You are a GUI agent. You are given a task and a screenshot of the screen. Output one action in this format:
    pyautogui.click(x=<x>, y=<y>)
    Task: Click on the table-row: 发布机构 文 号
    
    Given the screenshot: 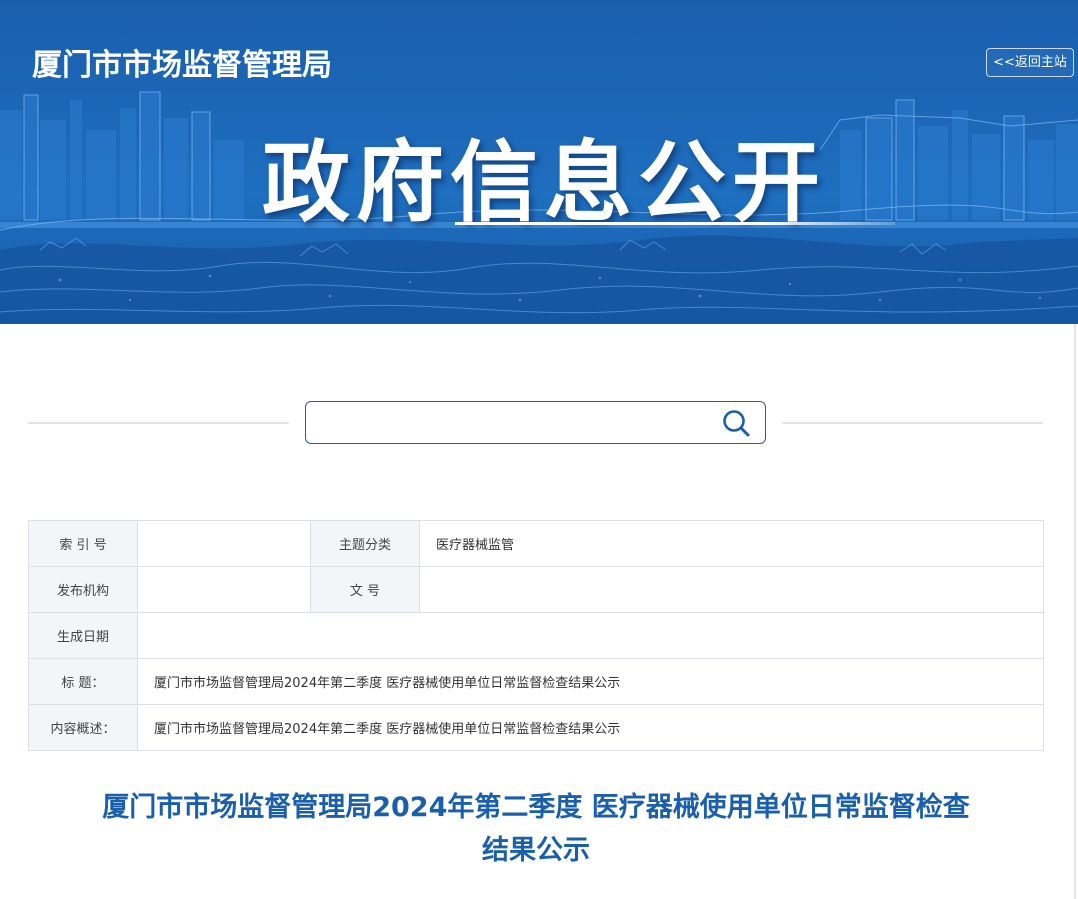 What is the action you would take?
    pyautogui.click(x=536, y=589)
    